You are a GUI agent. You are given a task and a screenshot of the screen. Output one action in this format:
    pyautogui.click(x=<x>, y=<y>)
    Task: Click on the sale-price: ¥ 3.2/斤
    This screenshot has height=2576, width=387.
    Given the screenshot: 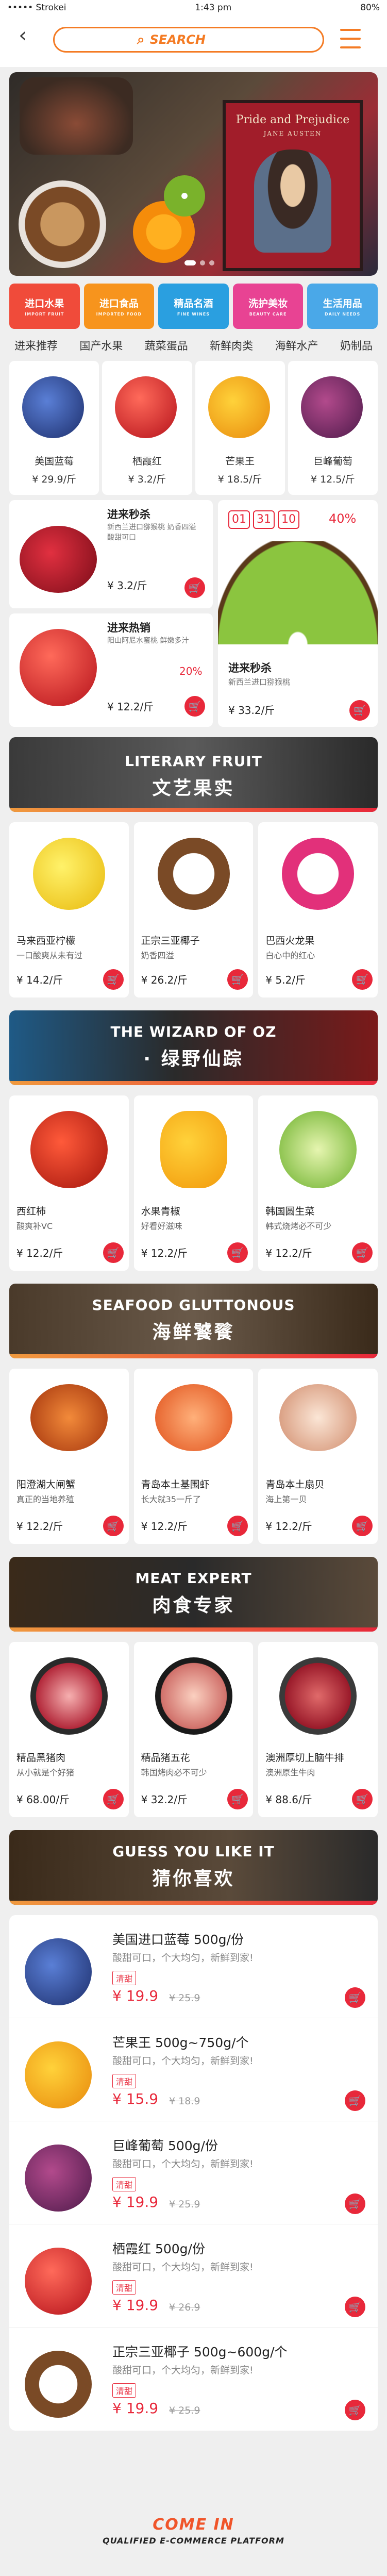 What is the action you would take?
    pyautogui.click(x=127, y=585)
    